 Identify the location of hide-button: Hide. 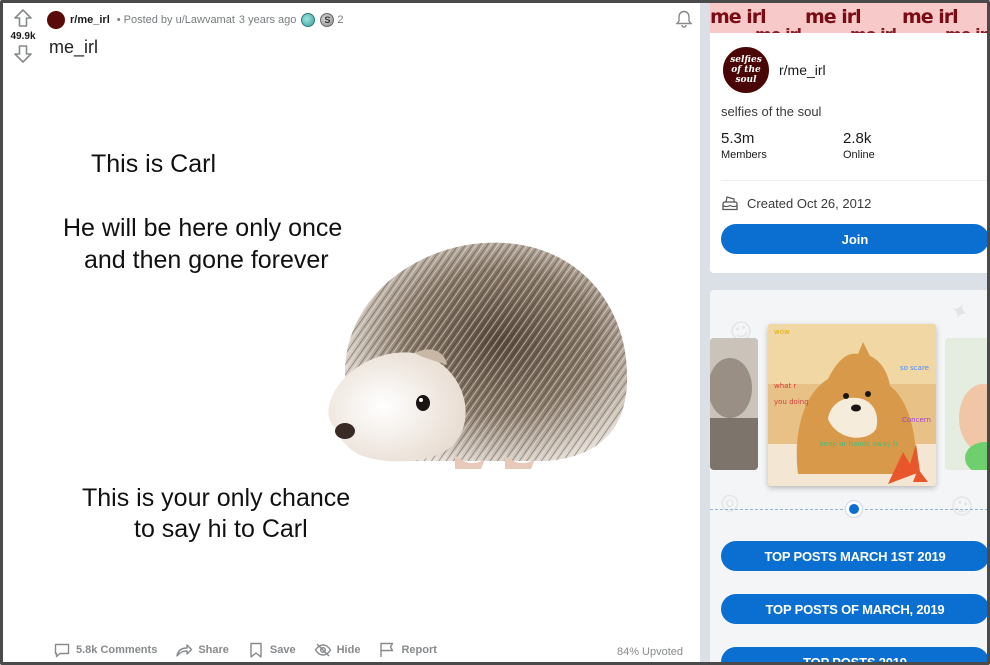
(337, 650).